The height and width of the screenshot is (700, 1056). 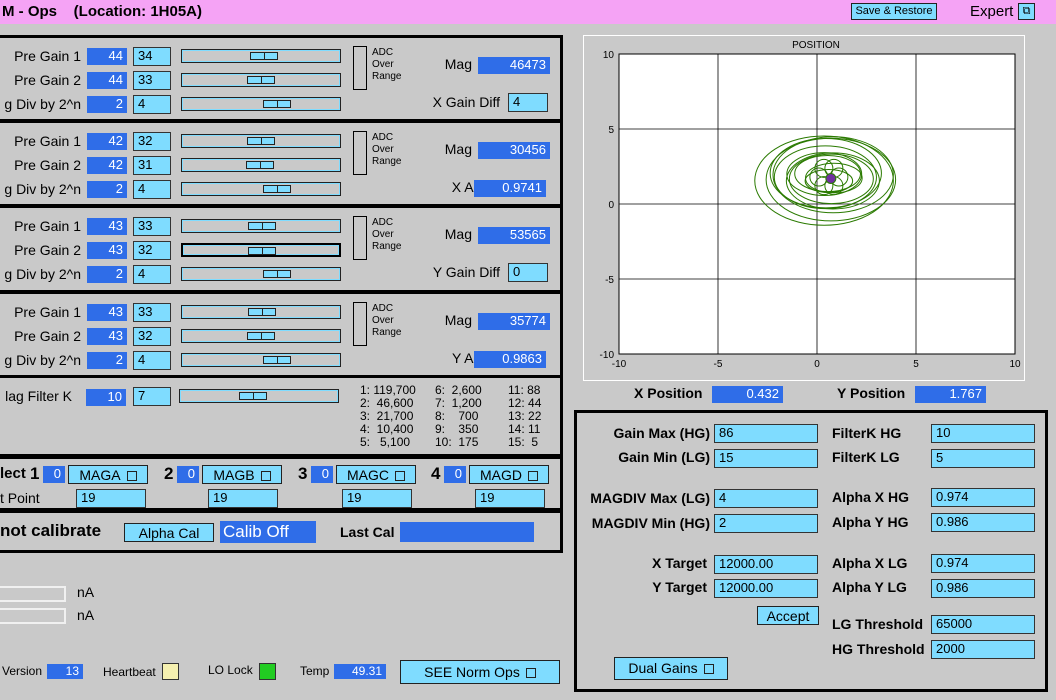 I want to click on gain-max-input: 86, so click(x=766, y=433).